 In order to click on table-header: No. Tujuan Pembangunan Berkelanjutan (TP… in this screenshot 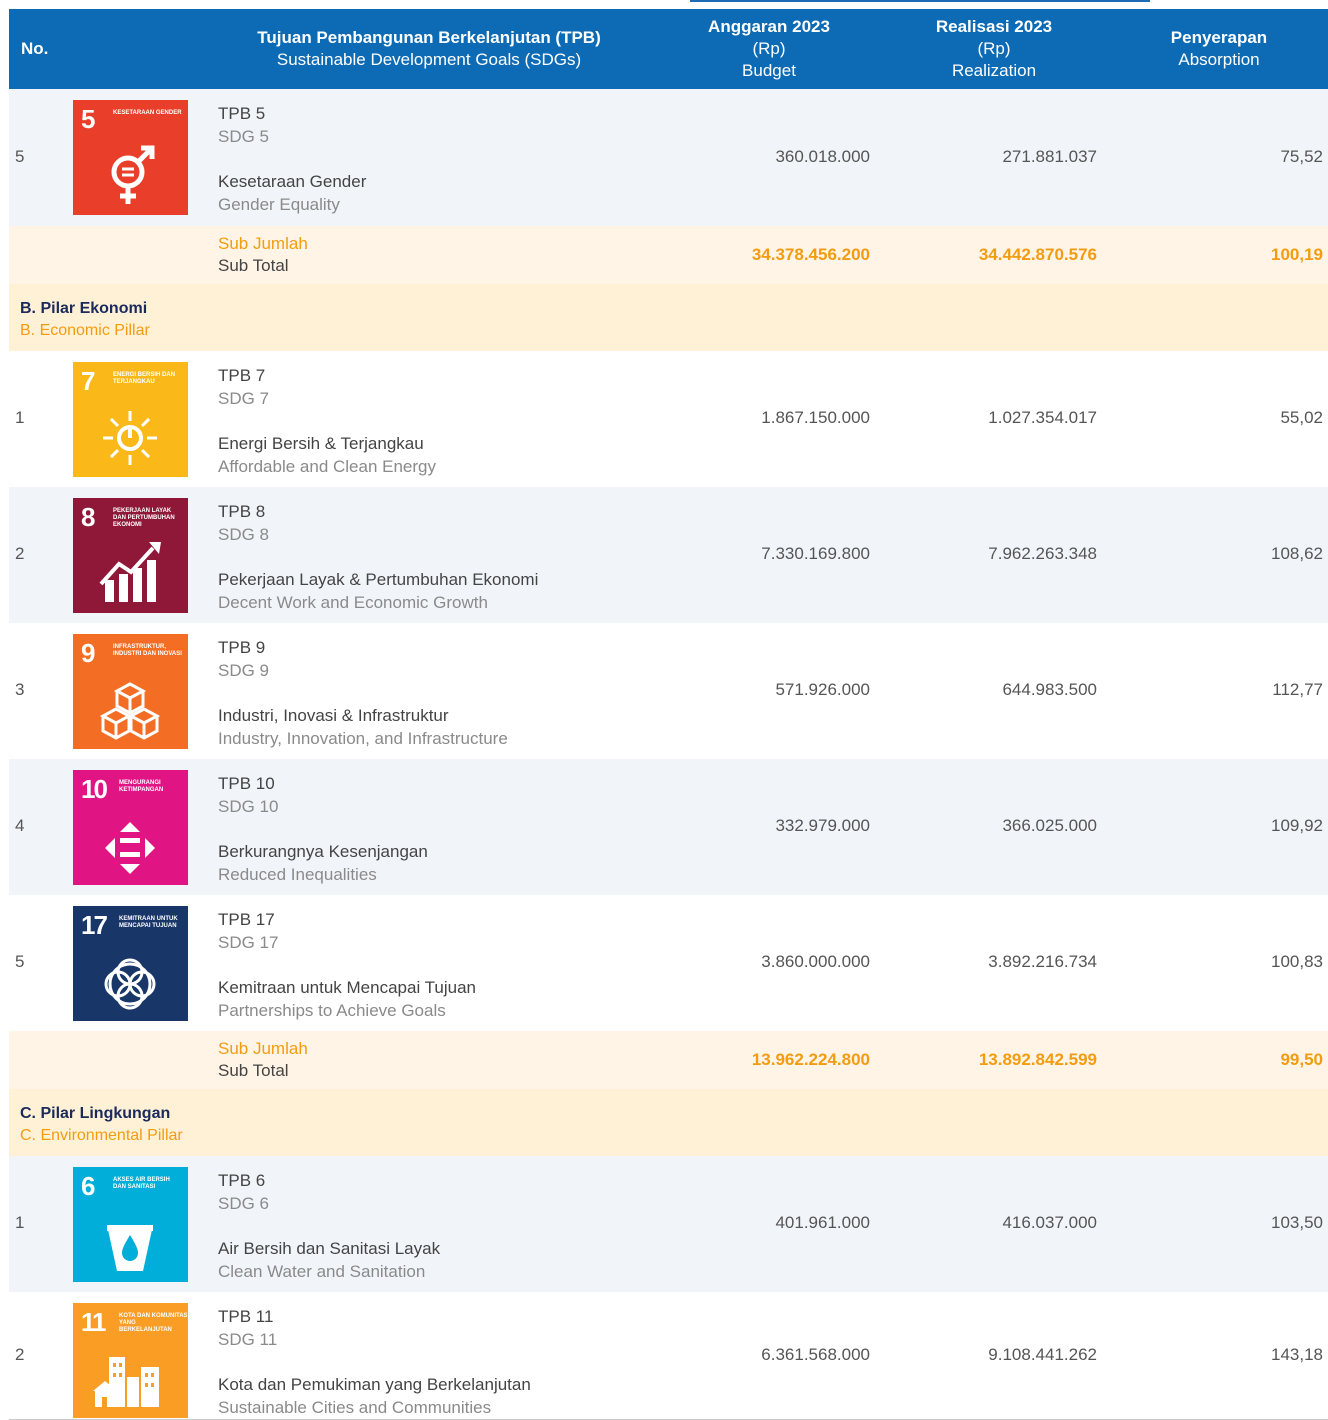, I will do `click(668, 49)`.